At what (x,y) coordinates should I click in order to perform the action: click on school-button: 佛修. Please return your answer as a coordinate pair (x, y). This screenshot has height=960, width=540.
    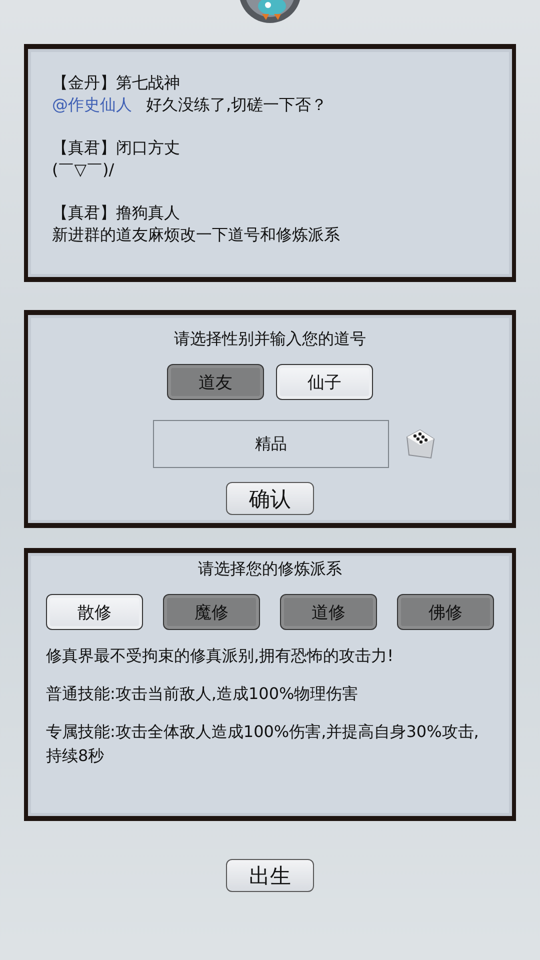
    Looking at the image, I should click on (445, 612).